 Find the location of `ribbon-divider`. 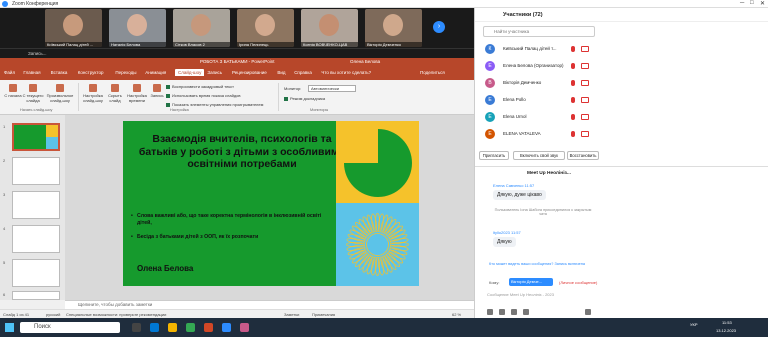

ribbon-divider is located at coordinates (78, 97).